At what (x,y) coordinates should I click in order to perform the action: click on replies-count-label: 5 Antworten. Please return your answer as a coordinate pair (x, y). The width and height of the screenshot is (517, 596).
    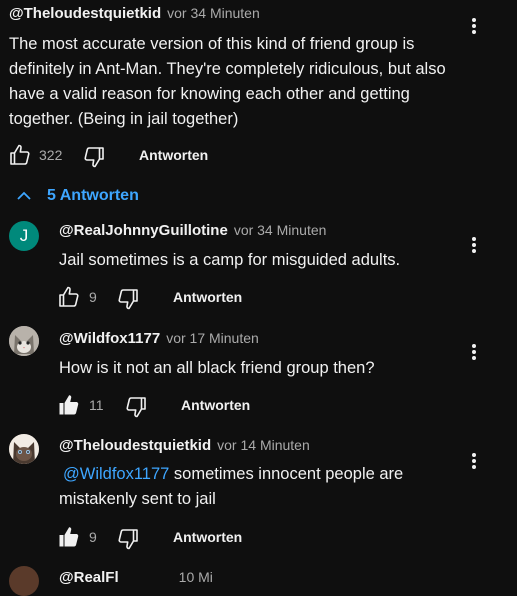
    Looking at the image, I should click on (93, 196).